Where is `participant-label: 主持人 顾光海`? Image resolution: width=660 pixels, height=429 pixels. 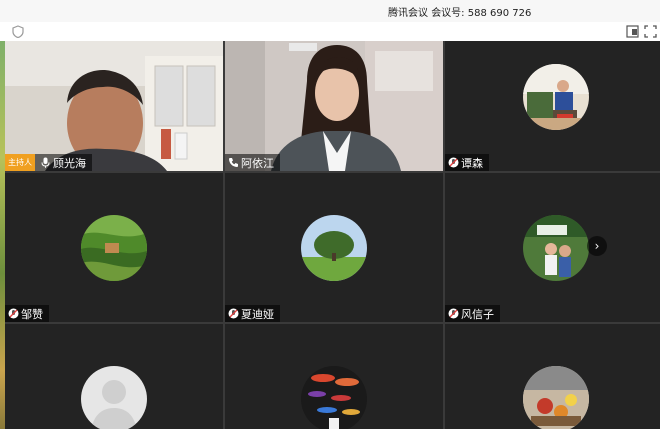
participant-label: 主持人 顾光海 is located at coordinates (48, 162).